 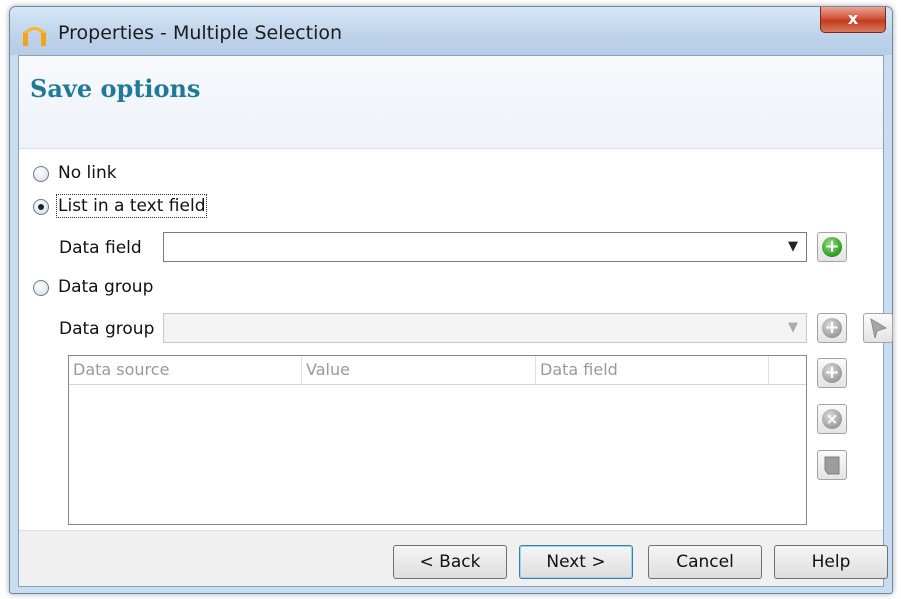 I want to click on remove-icon: ×, so click(x=832, y=419).